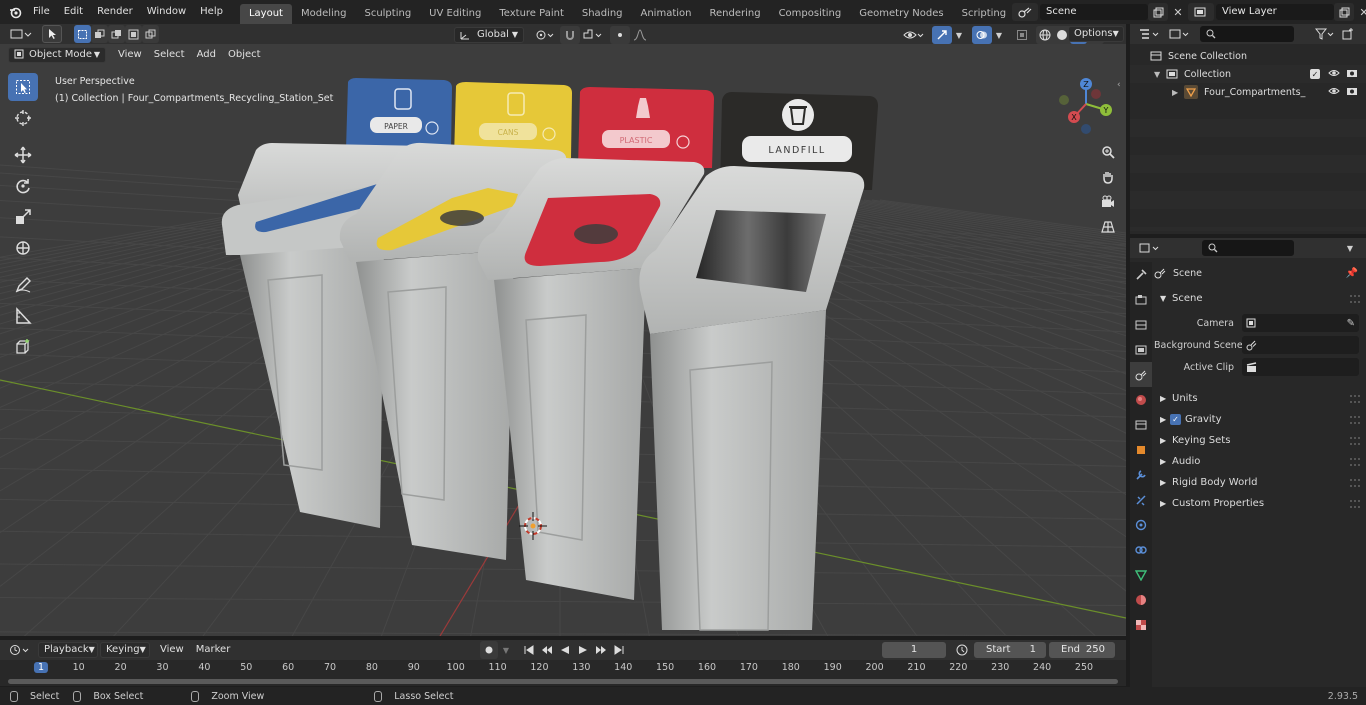  Describe the element at coordinates (1300, 367) in the screenshot. I see `active-clip-field` at that location.